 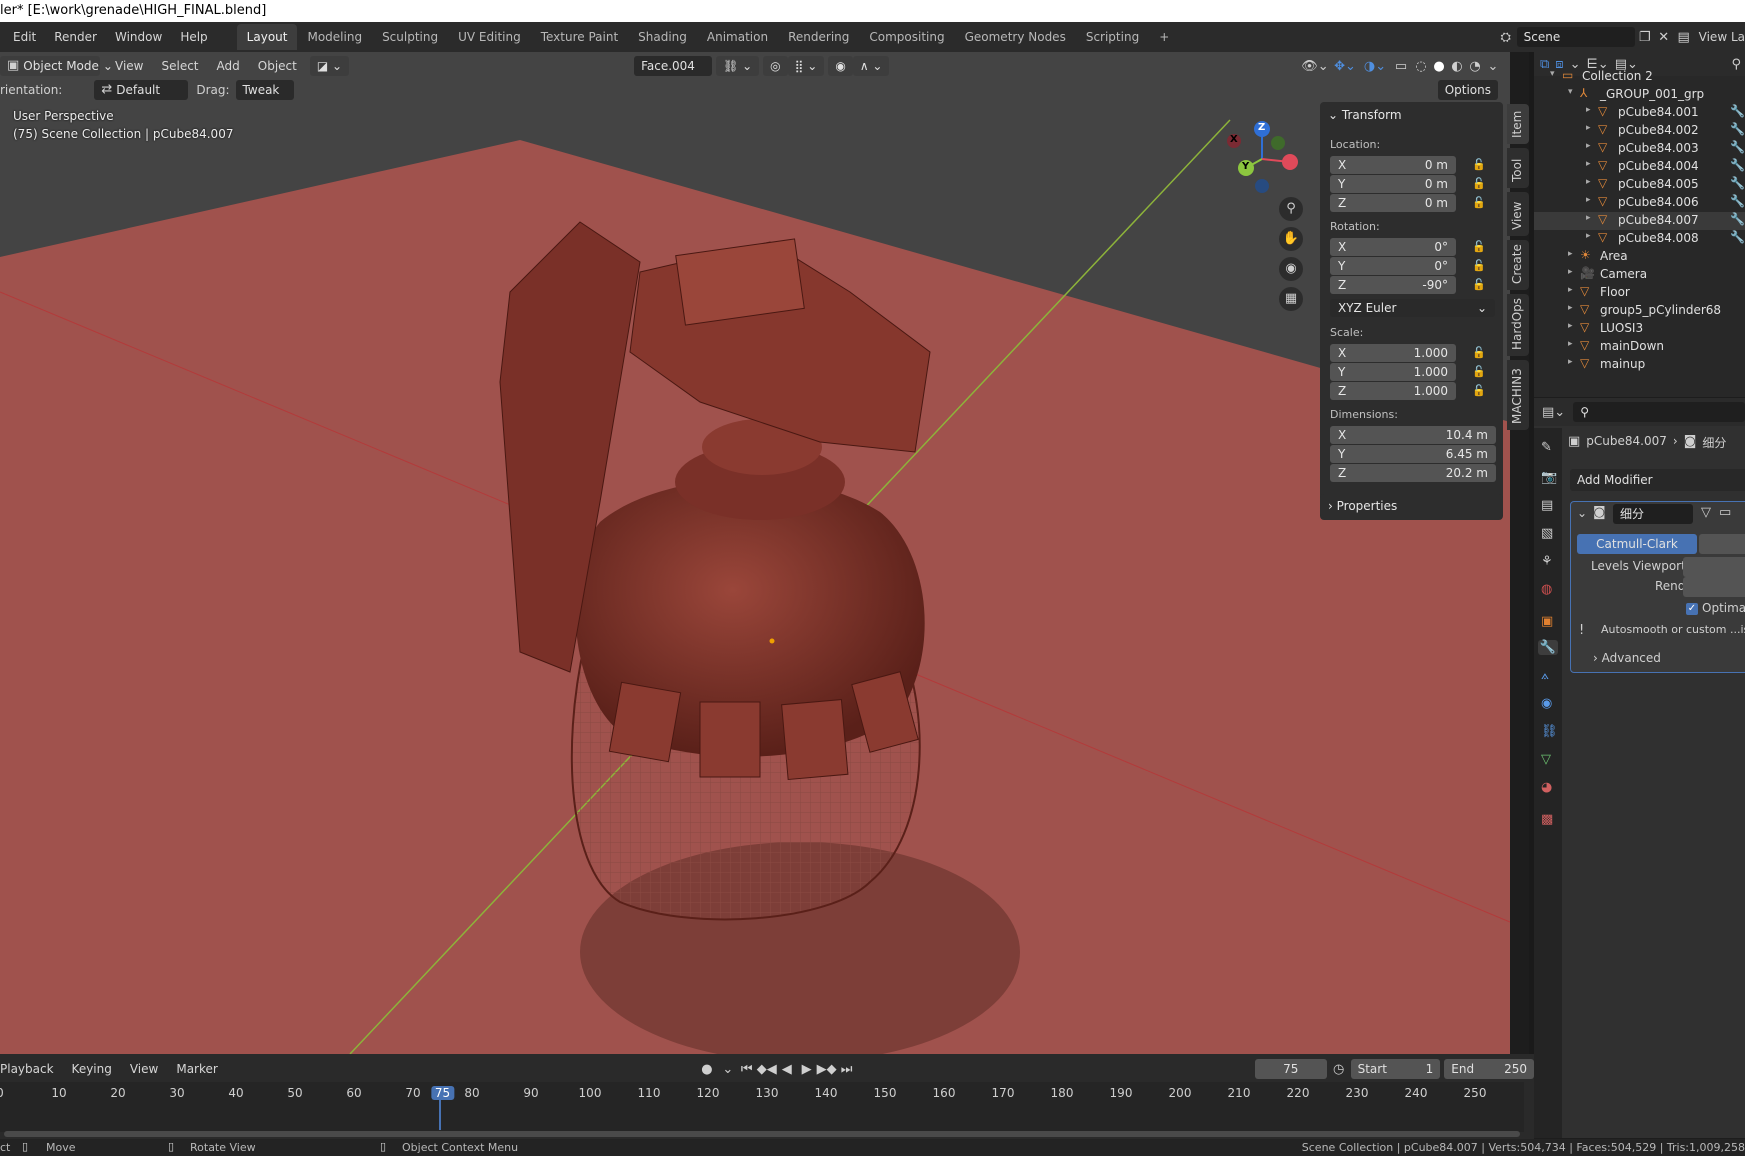 I want to click on timeline-menu-playback: Playback, so click(x=31, y=1069).